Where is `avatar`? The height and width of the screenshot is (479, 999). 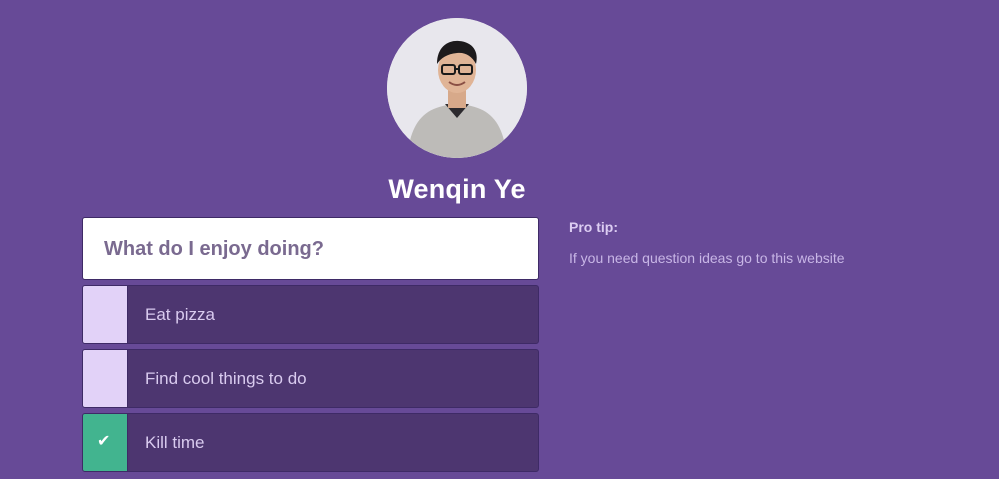
avatar is located at coordinates (457, 88).